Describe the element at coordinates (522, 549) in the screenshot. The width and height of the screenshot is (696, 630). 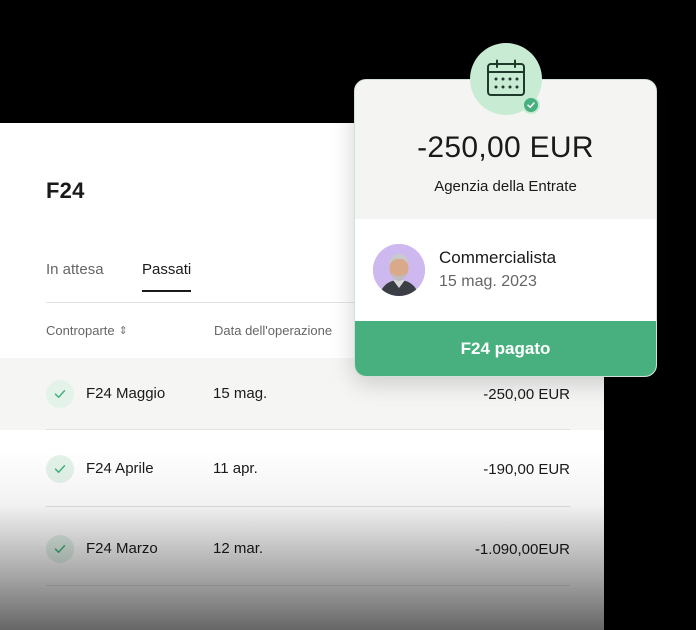
I see `row-amount: -1.090,00EUR` at that location.